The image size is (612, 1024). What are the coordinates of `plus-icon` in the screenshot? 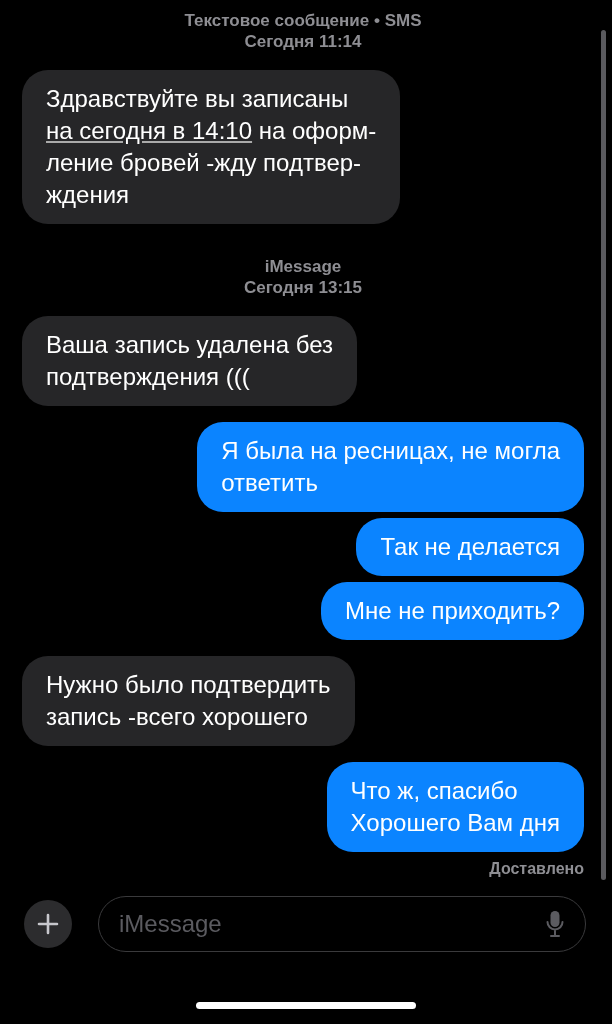 It's located at (48, 924).